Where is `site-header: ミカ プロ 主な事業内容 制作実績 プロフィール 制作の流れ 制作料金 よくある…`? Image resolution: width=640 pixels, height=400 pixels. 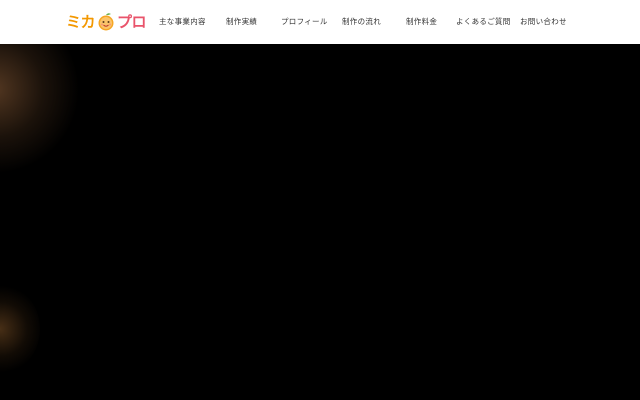 site-header: ミカ プロ 主な事業内容 制作実績 プロフィール 制作の流れ 制作料金 よくある… is located at coordinates (320, 22).